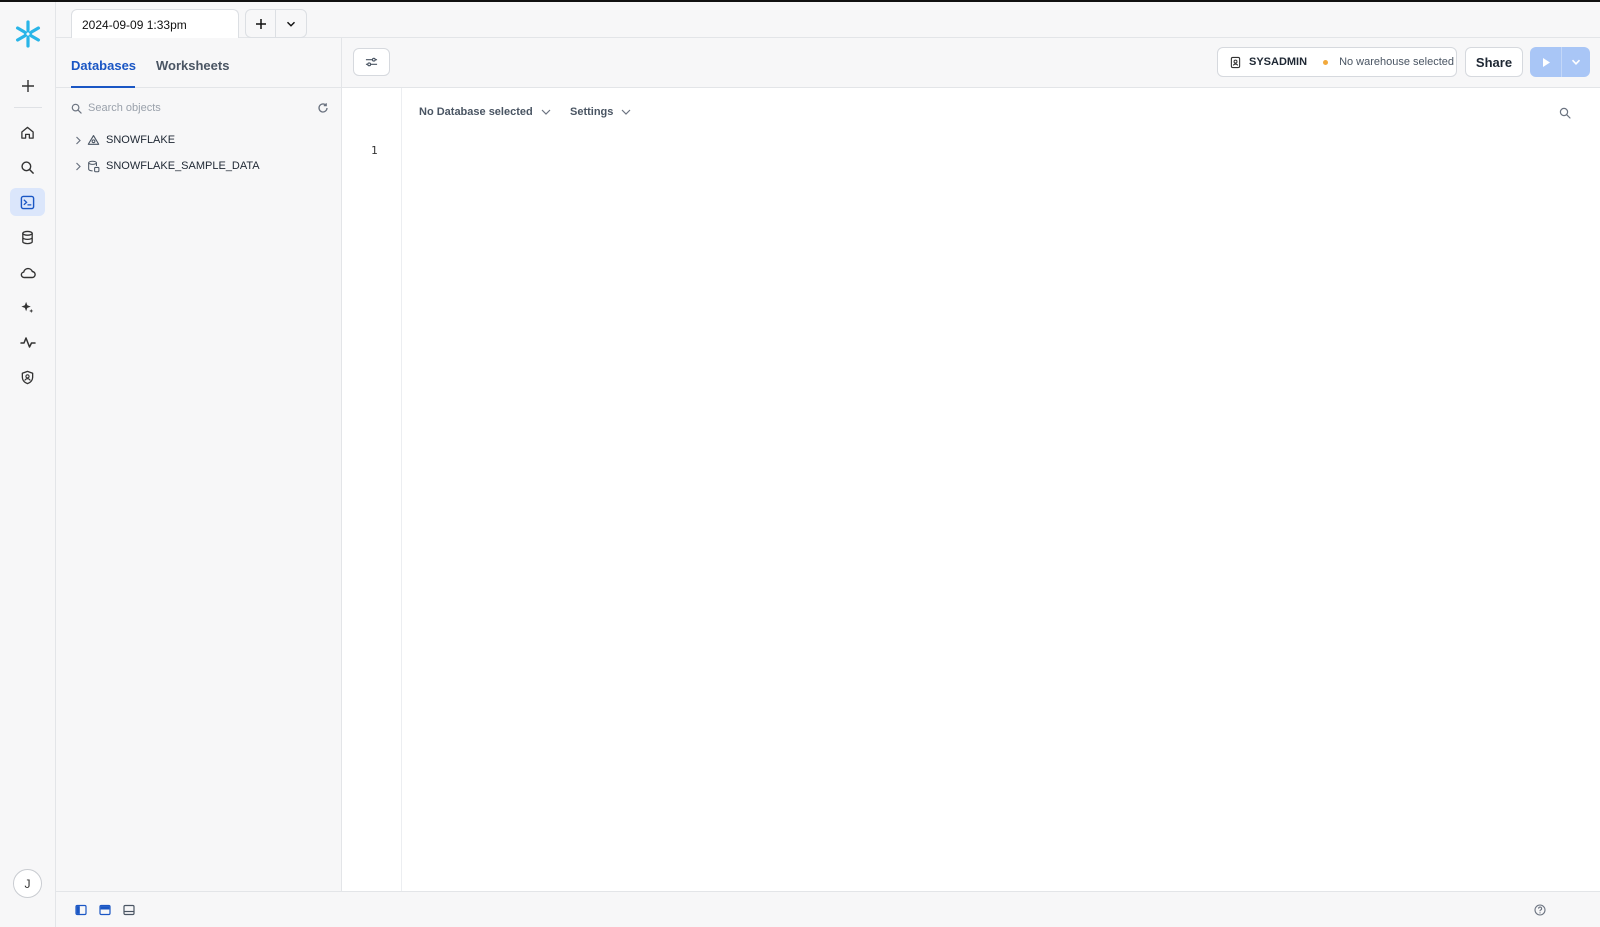 Image resolution: width=1600 pixels, height=927 pixels. I want to click on tree-item-label: SNOWFLAKE_SAMPLE_DATA, so click(183, 166).